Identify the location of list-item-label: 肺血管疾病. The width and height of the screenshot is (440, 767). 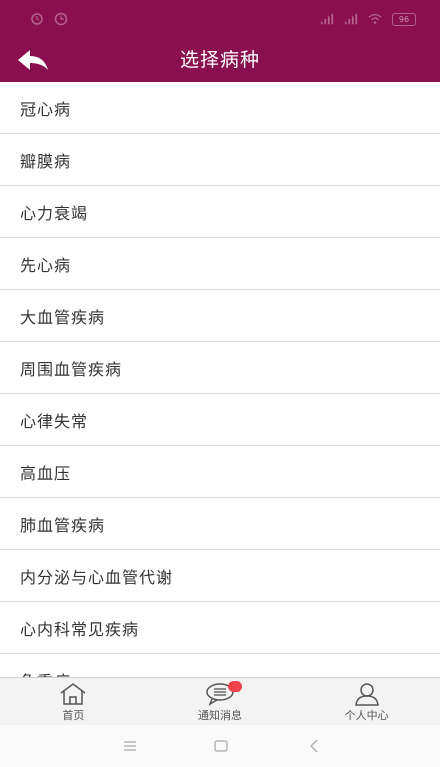
(63, 525).